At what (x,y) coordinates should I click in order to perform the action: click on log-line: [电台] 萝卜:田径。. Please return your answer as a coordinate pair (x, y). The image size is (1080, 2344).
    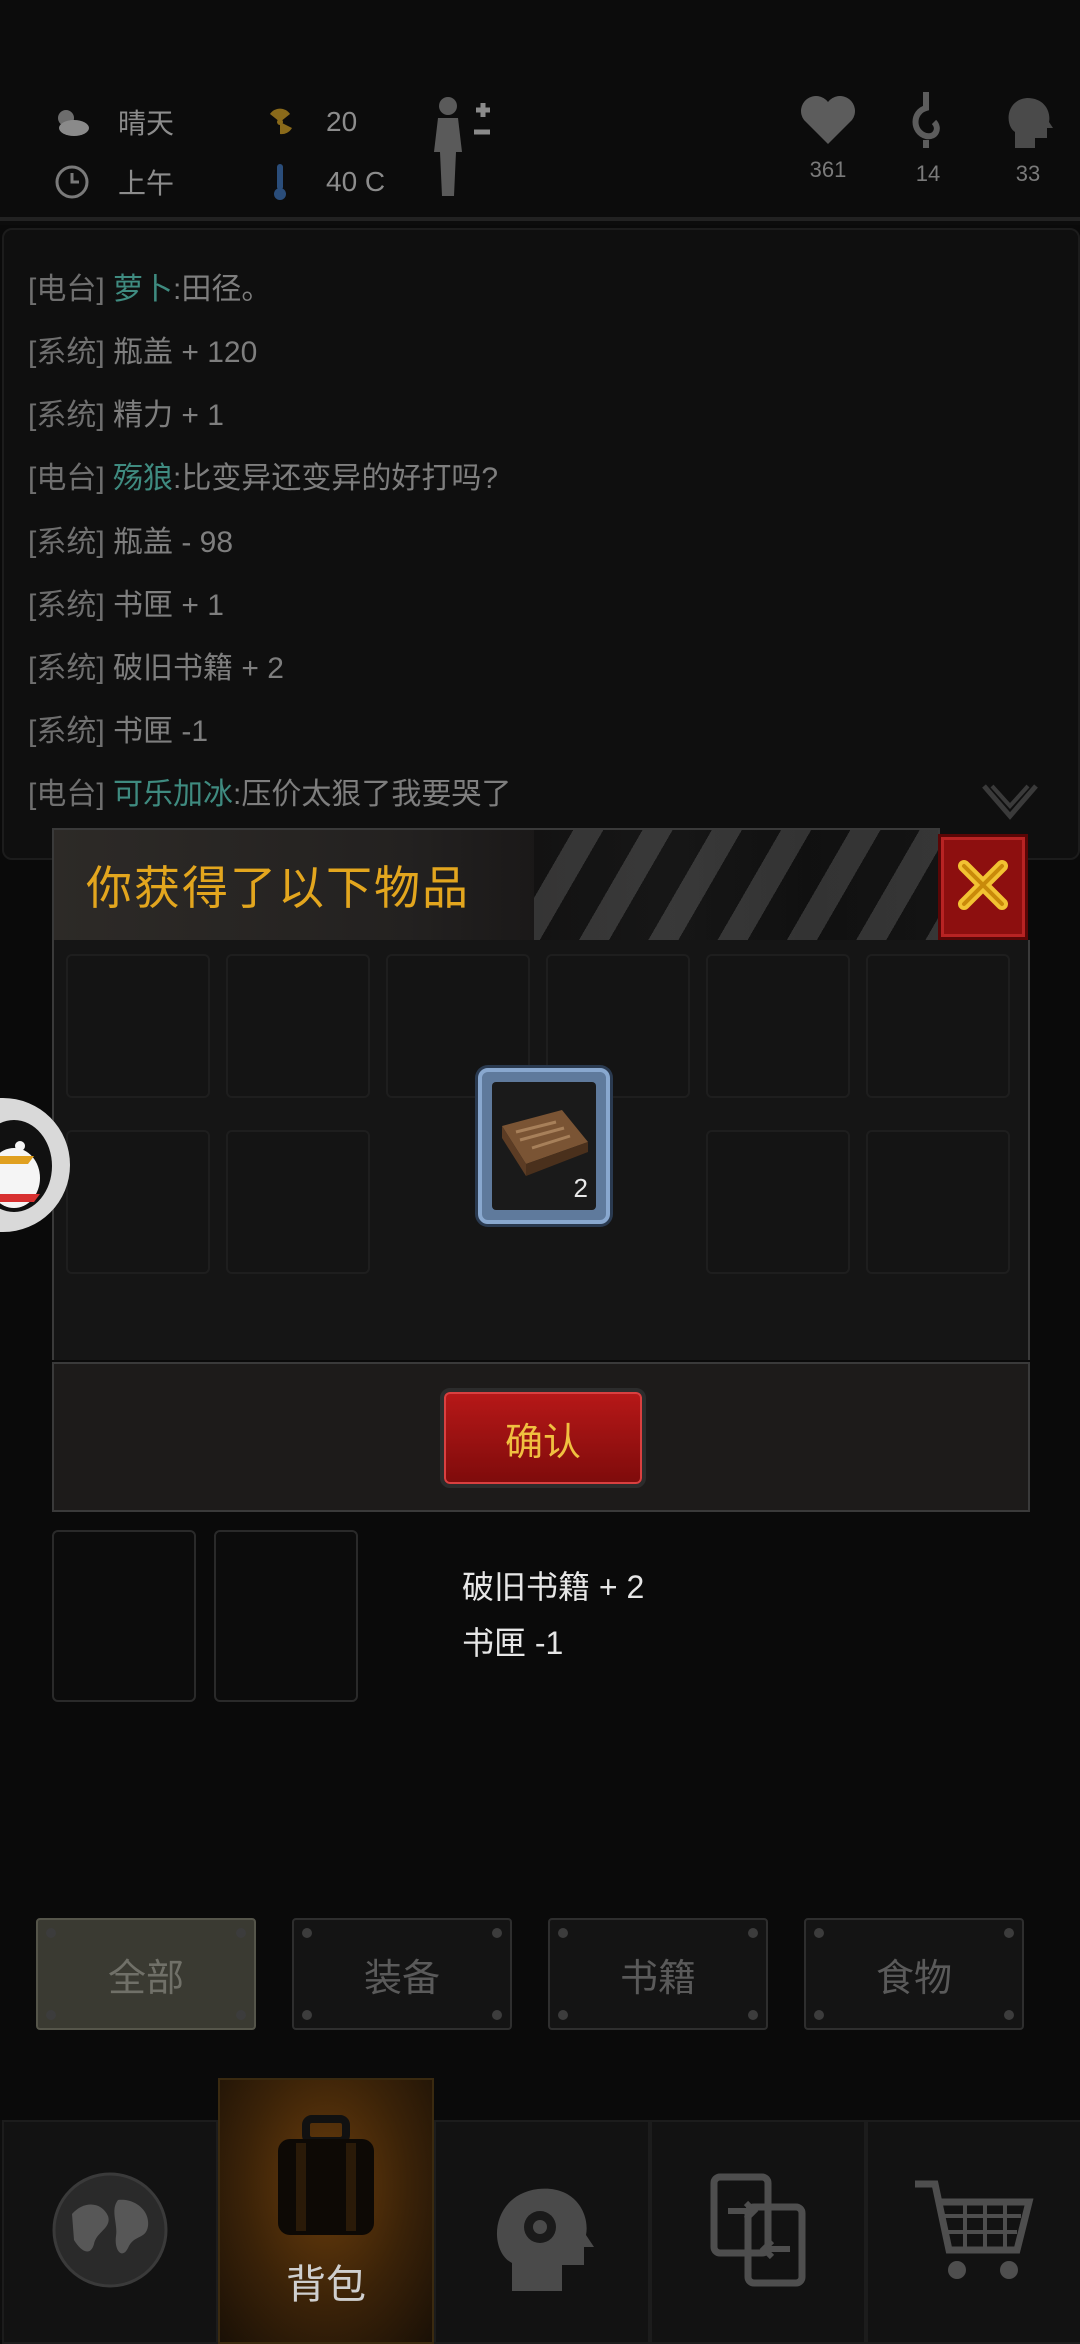
    Looking at the image, I should click on (150, 289).